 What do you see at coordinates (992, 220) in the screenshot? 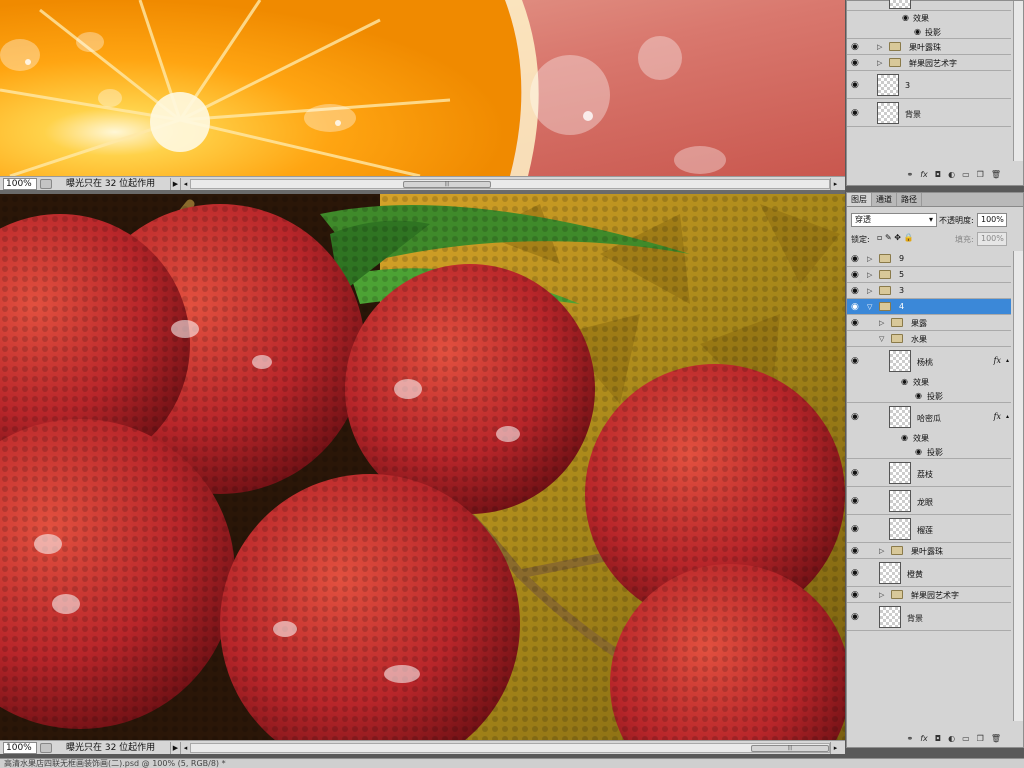
I see `opacity-field: 100%` at bounding box center [992, 220].